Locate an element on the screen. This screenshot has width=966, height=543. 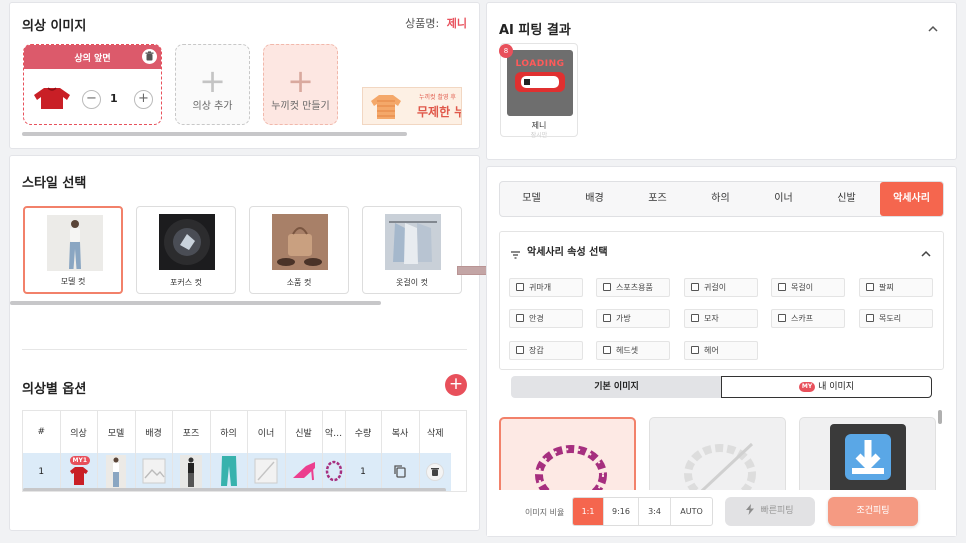
style-card-hanger: 옷걸이 컷 is located at coordinates (412, 250).